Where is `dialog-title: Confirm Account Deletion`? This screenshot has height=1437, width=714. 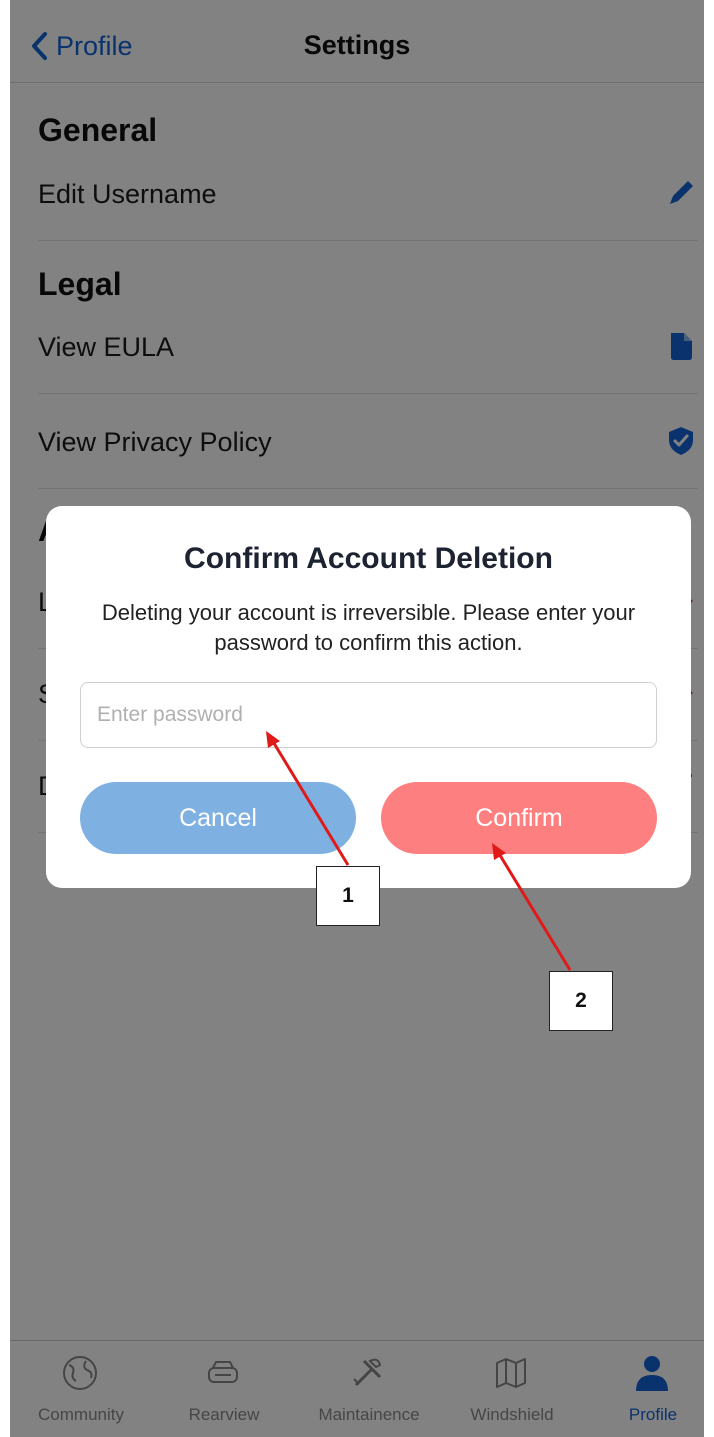
dialog-title: Confirm Account Deletion is located at coordinates (368, 558).